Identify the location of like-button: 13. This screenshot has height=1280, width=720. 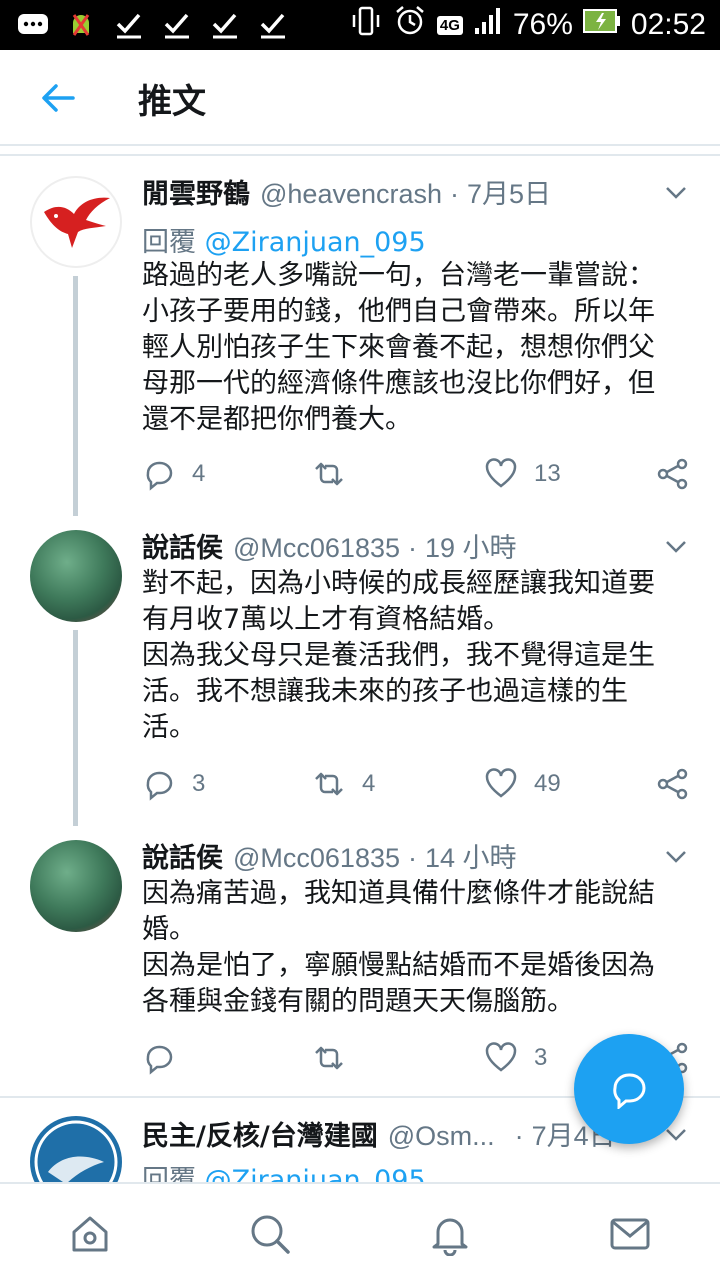
(522, 474).